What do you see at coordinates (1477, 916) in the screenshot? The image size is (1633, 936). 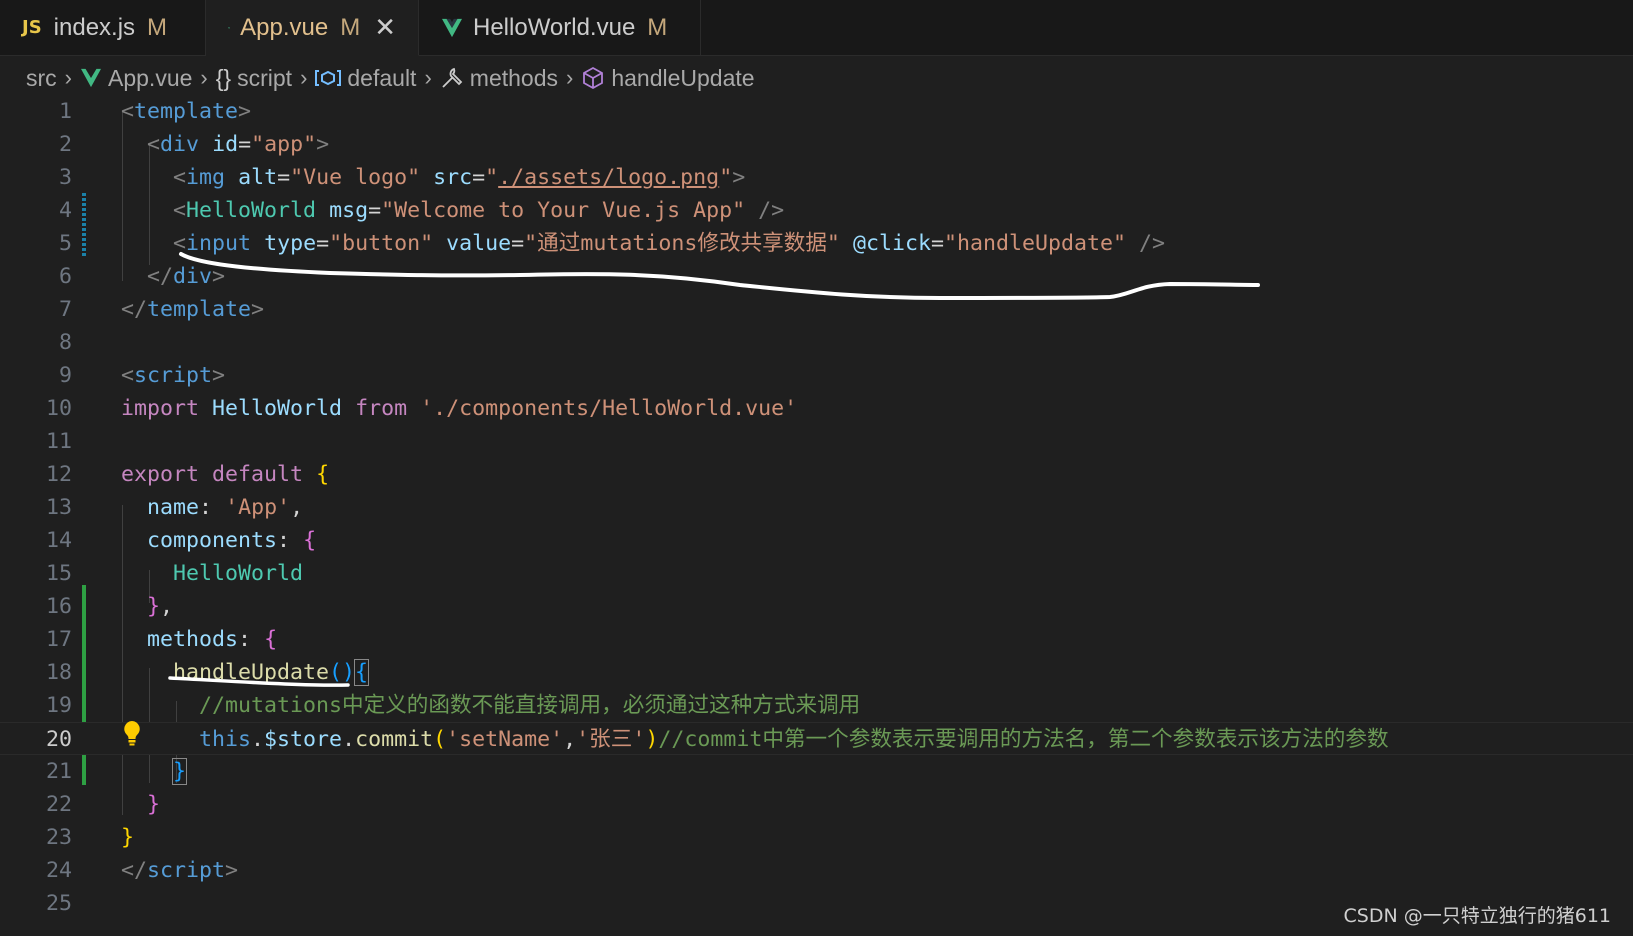 I see `watermark: CSDN @一只特立独行的猪611` at bounding box center [1477, 916].